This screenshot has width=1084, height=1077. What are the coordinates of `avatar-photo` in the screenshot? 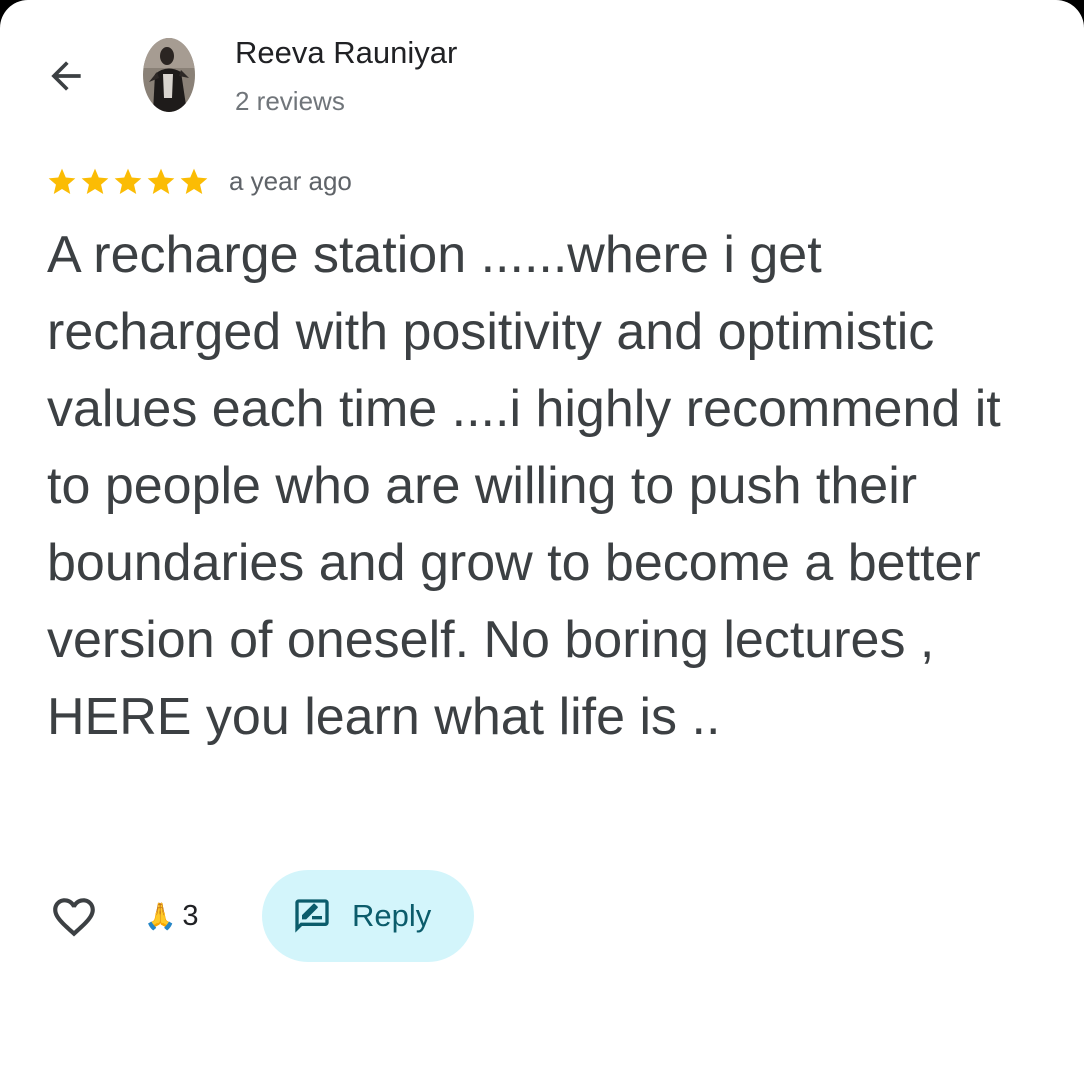 It's located at (169, 75).